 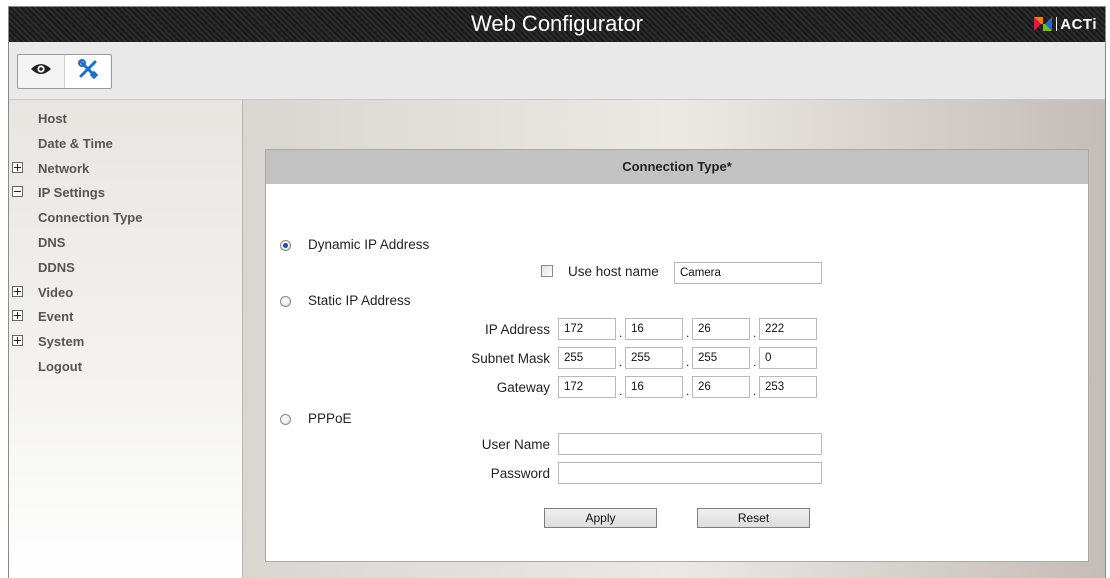 I want to click on acti-logo: ACTi, so click(x=1065, y=24).